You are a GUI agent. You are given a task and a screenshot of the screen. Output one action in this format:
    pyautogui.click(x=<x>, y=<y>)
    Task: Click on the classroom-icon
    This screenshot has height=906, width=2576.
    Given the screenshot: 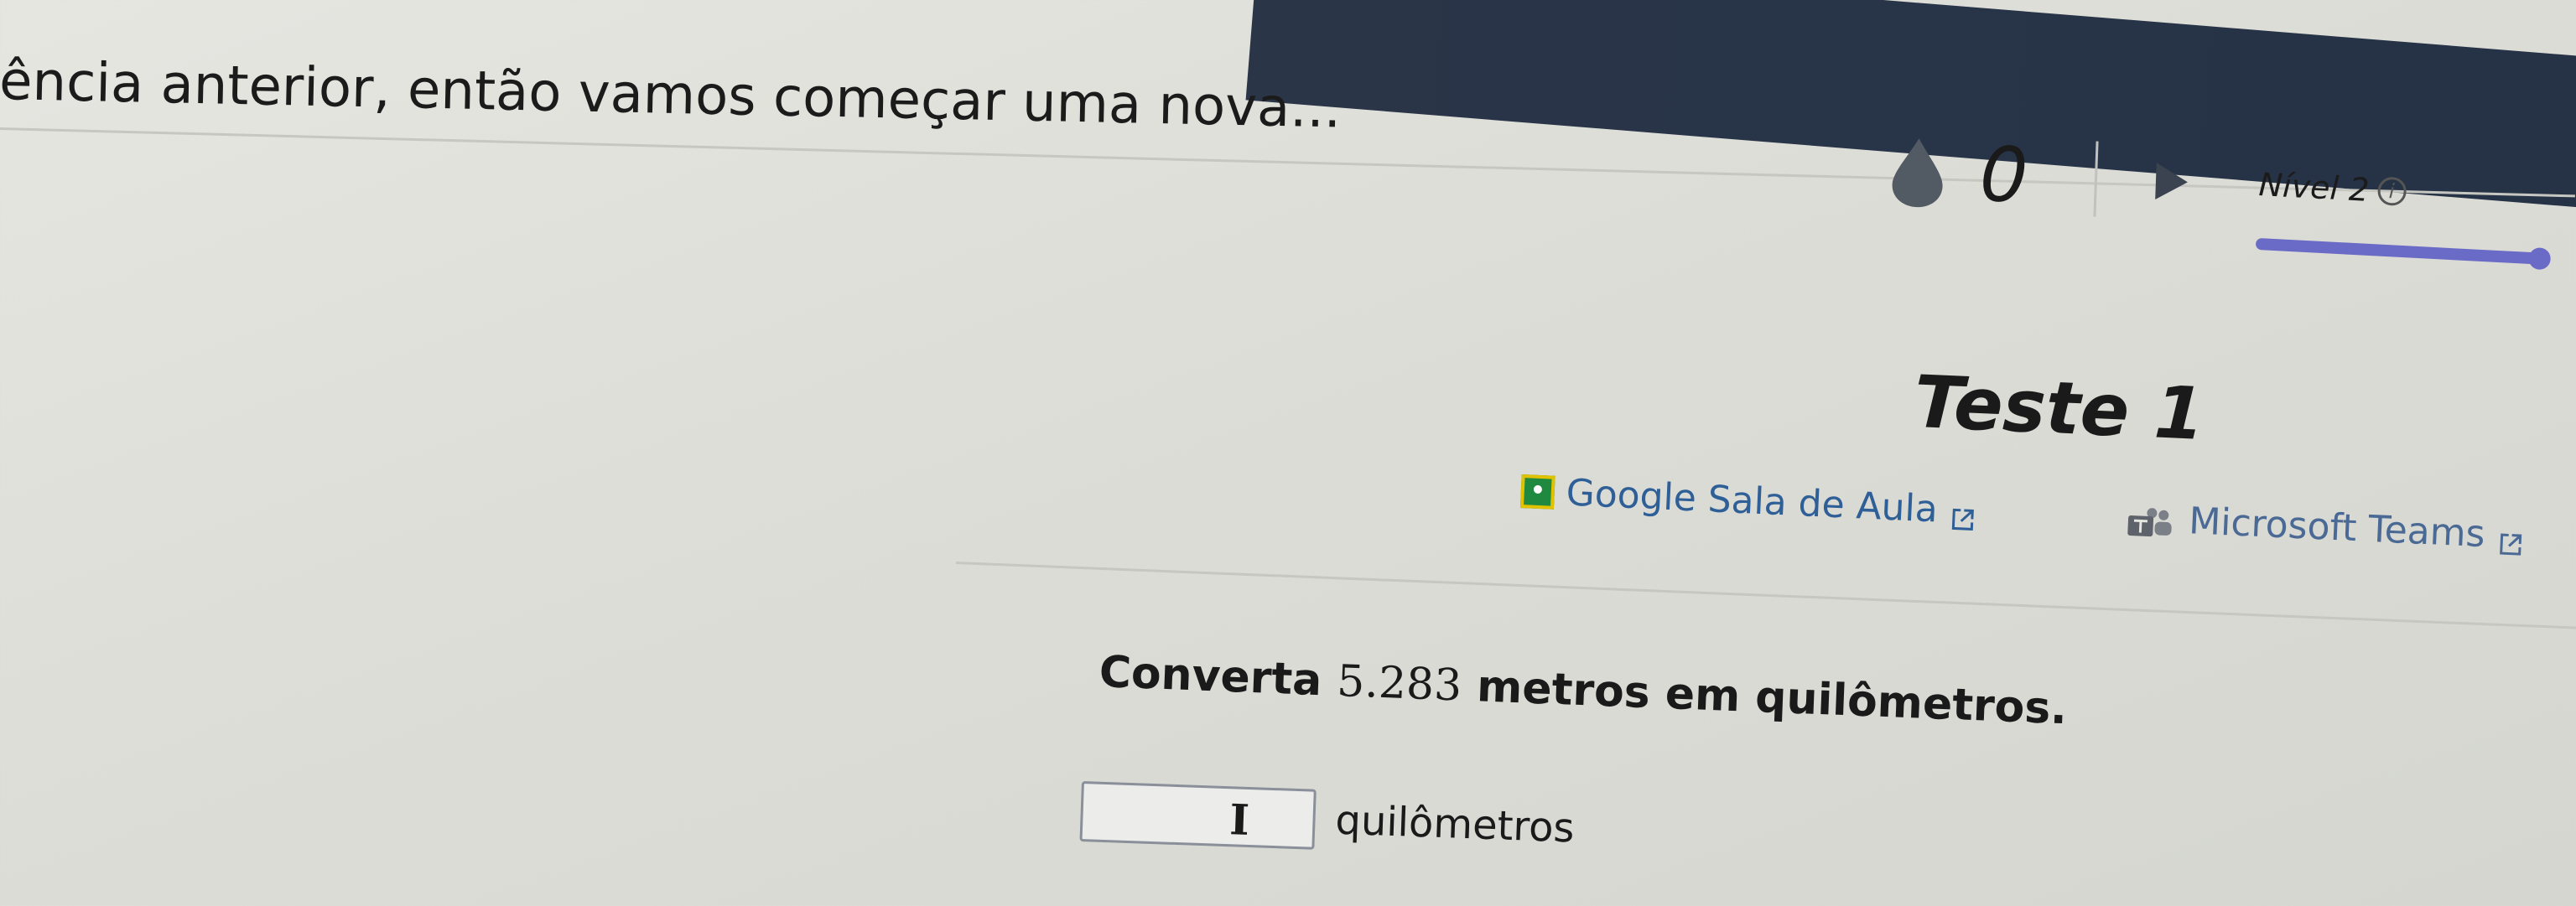 What is the action you would take?
    pyautogui.click(x=1537, y=492)
    